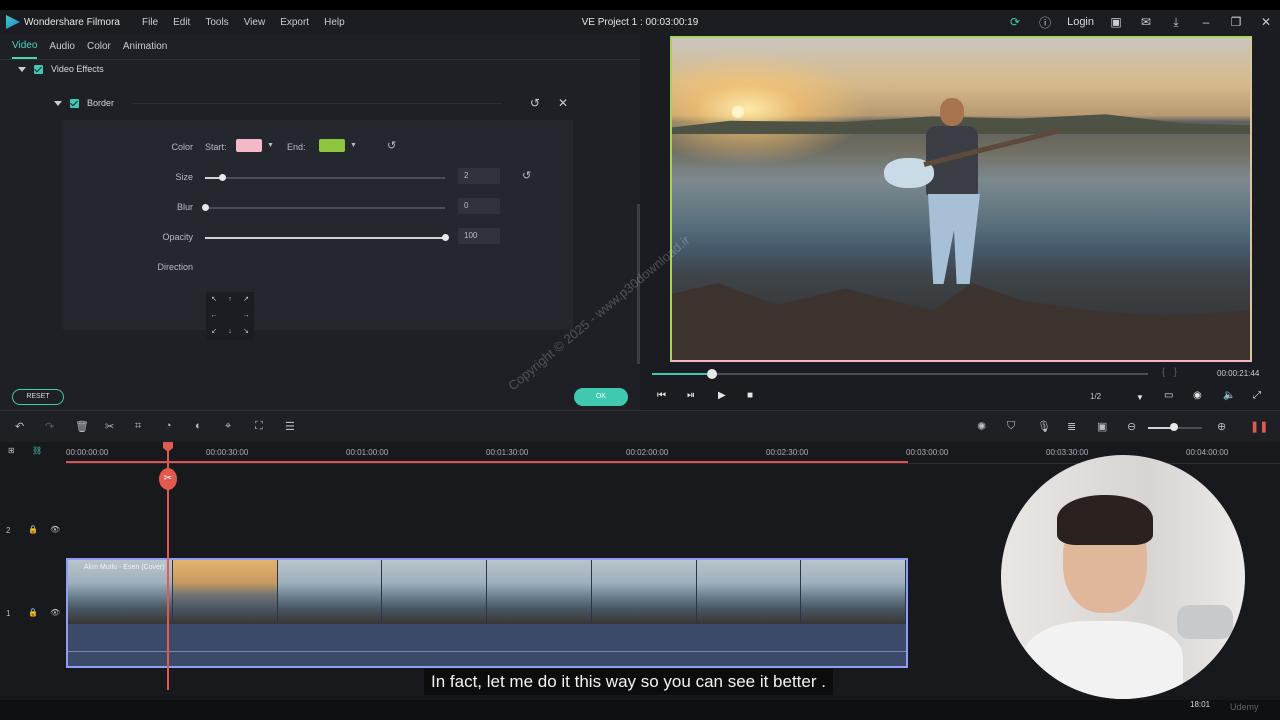  What do you see at coordinates (323, 207) in the screenshot?
I see `blur-slider` at bounding box center [323, 207].